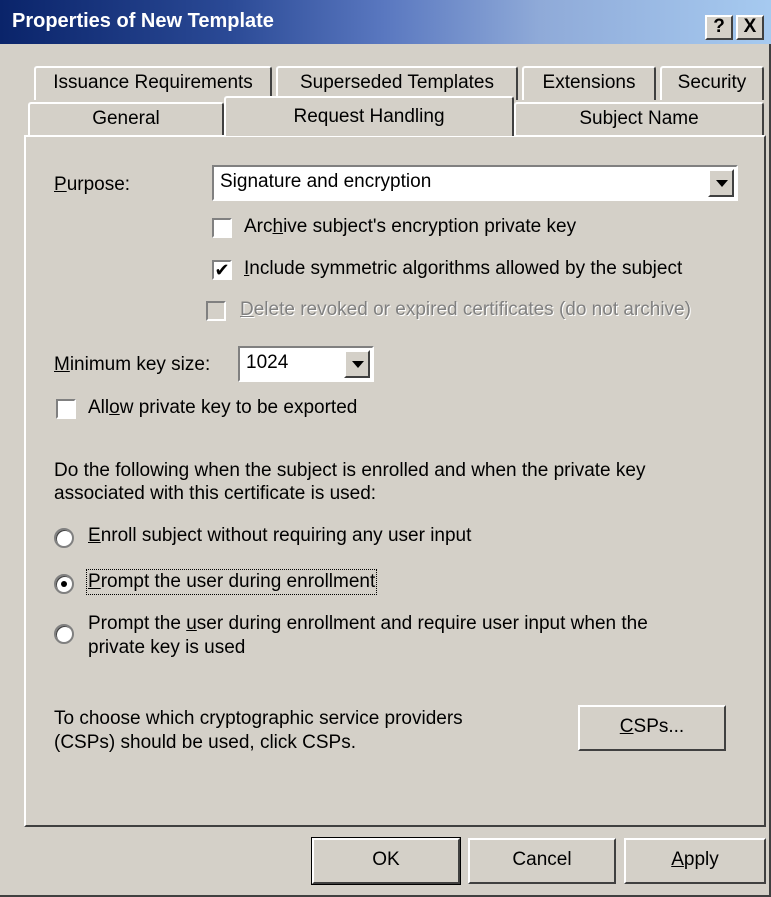 This screenshot has width=771, height=897. I want to click on tab-security: Security, so click(712, 83).